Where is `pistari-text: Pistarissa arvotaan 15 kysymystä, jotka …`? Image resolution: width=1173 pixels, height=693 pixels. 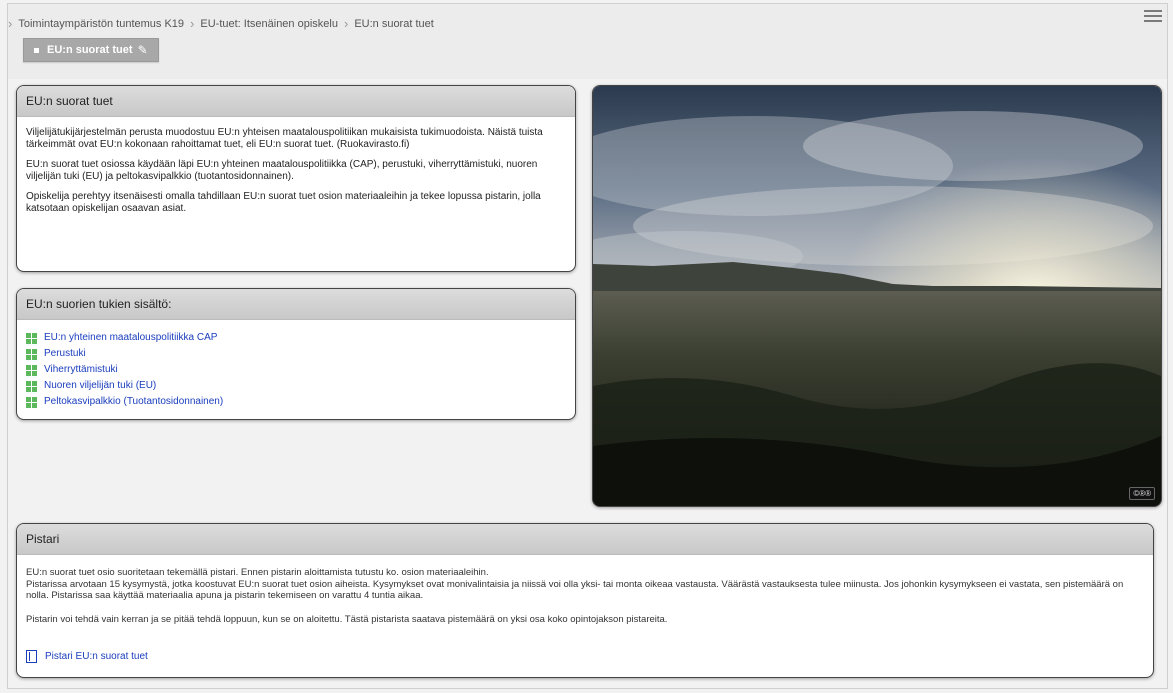
pistari-text: Pistarissa arvotaan 15 kysymystä, jotka … is located at coordinates (575, 590).